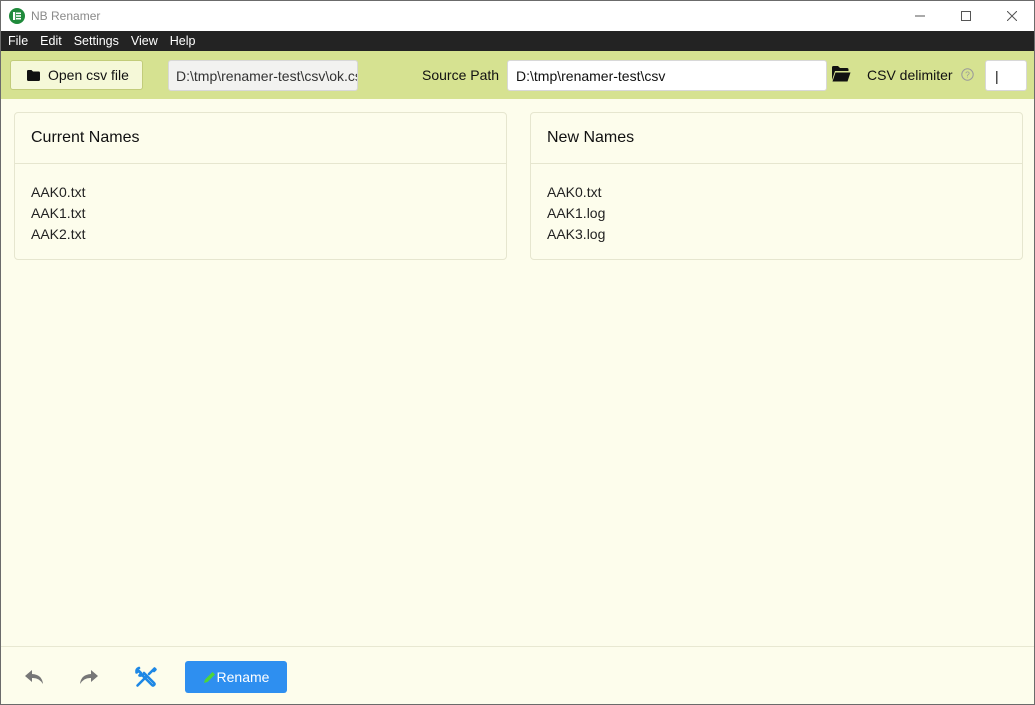 The height and width of the screenshot is (705, 1035). I want to click on title-bar: NB Renamer, so click(517, 16).